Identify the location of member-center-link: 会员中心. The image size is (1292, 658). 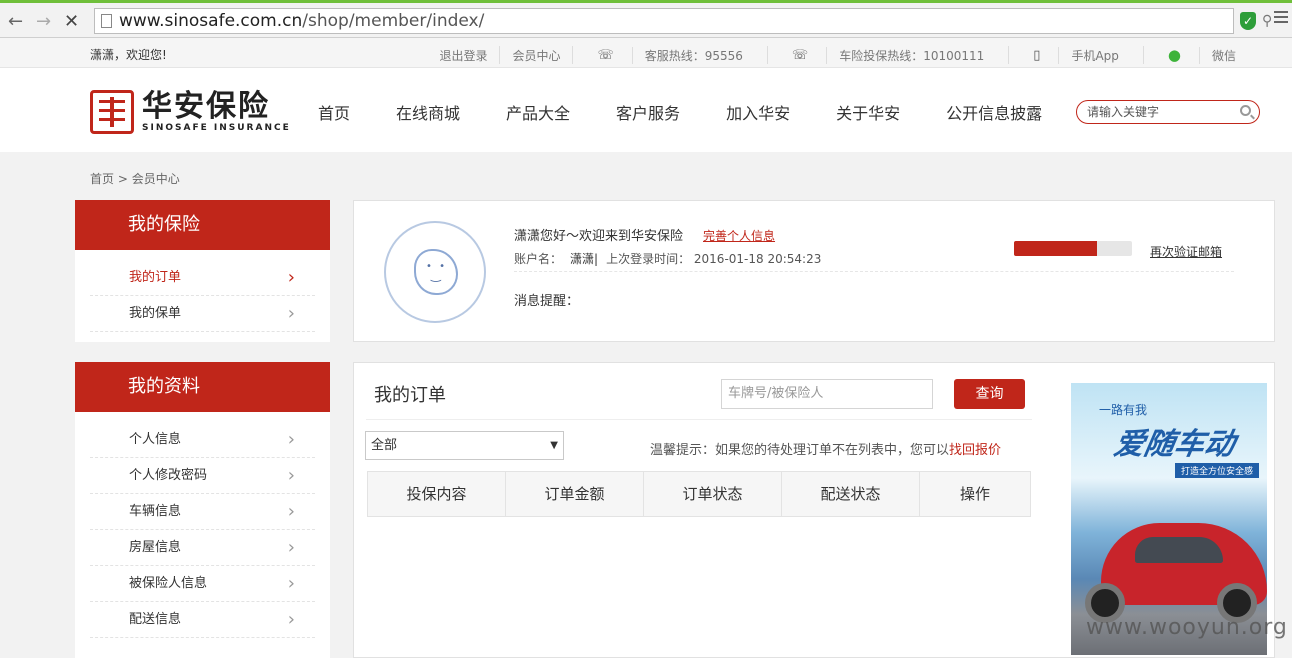
(535, 55).